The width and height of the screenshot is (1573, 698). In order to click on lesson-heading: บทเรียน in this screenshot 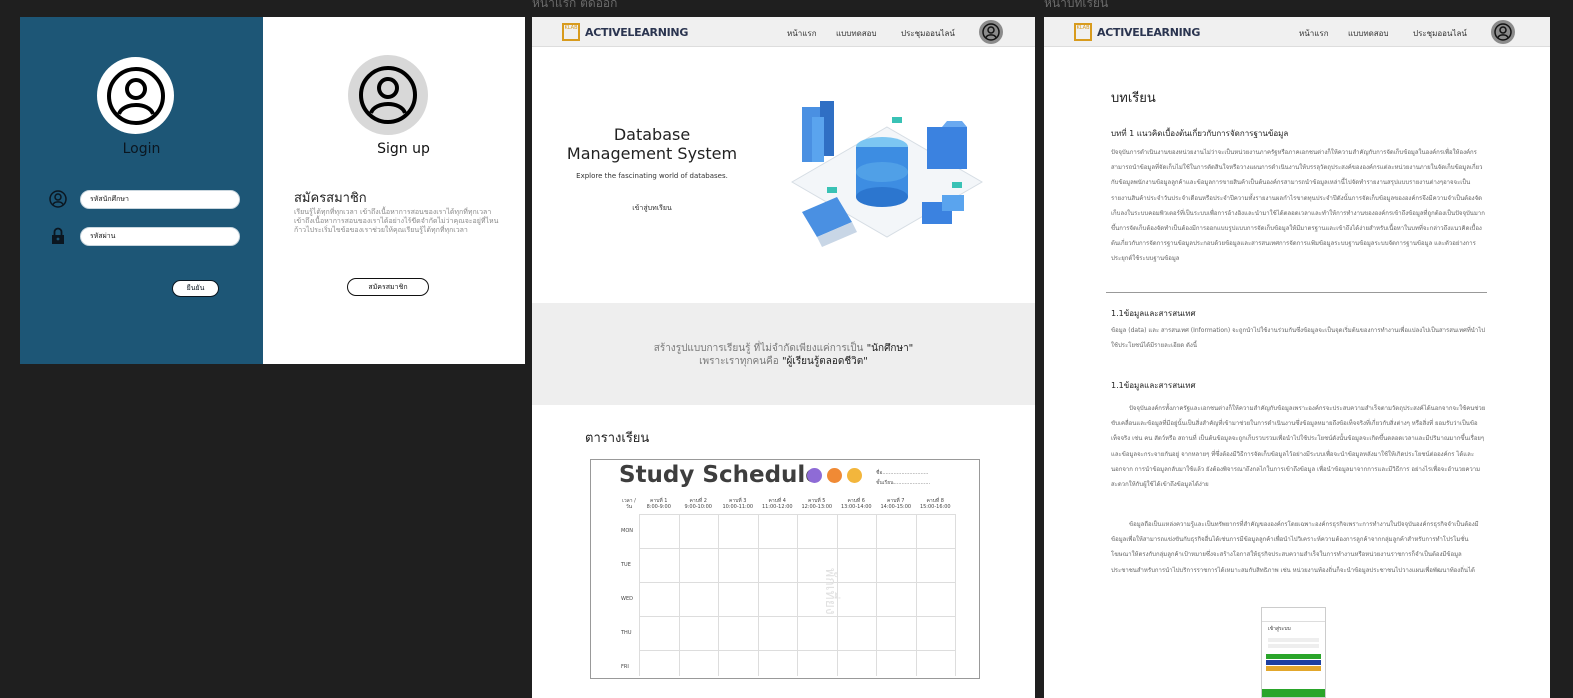, I will do `click(1133, 98)`.